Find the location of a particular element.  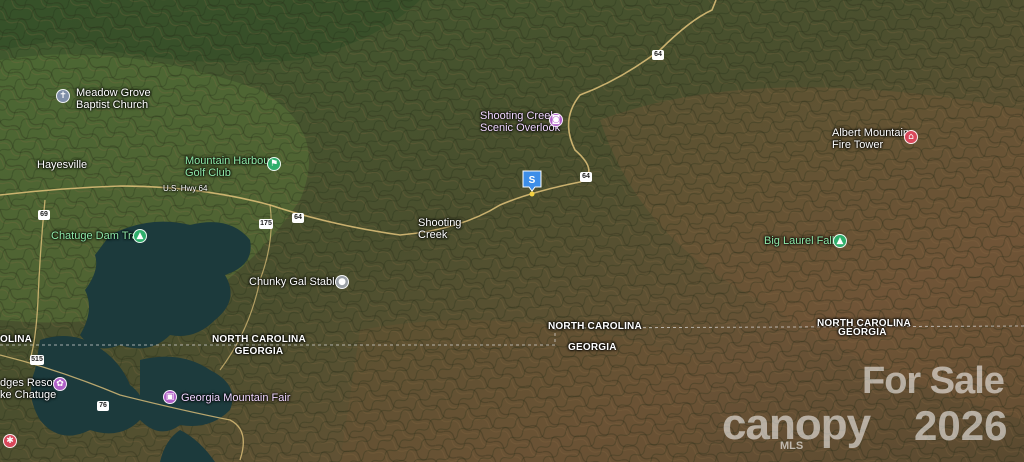

chatuge-dam-trail-label: Chatuge Dam Trail is located at coordinates (97, 236).